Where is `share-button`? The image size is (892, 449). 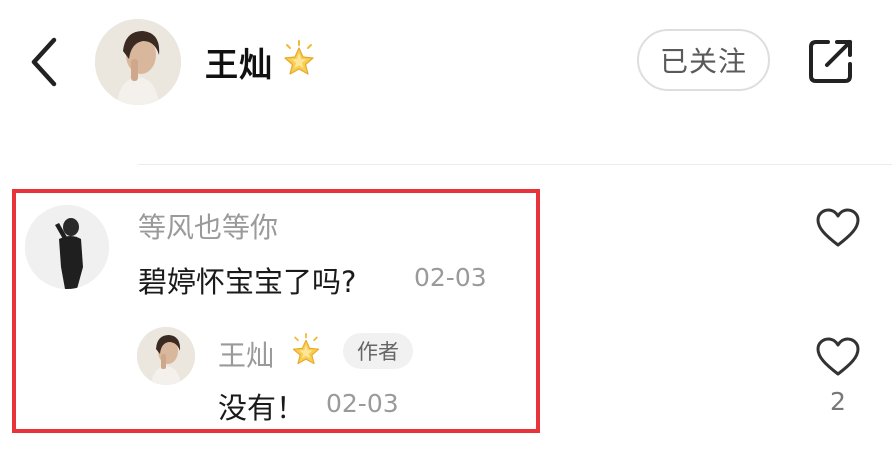
share-button is located at coordinates (831, 61).